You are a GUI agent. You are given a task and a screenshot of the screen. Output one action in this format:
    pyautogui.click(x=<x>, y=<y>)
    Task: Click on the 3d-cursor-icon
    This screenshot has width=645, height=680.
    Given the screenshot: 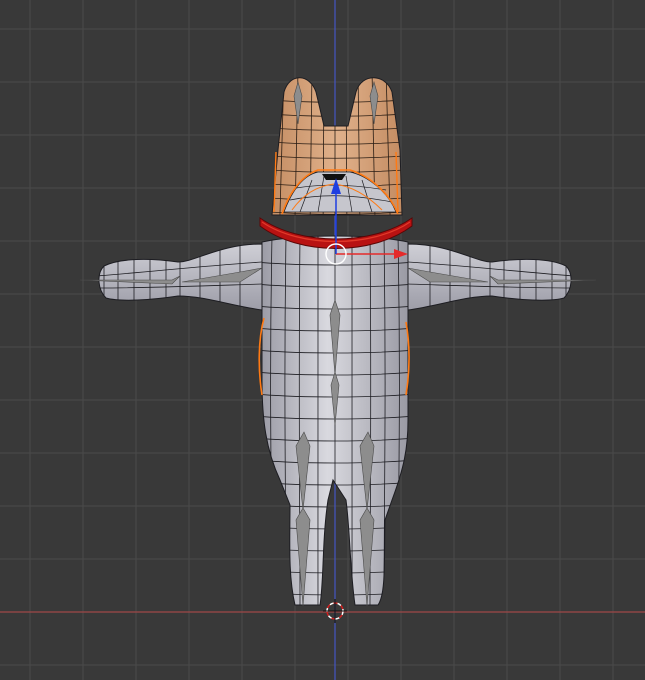 What is the action you would take?
    pyautogui.click(x=335, y=611)
    